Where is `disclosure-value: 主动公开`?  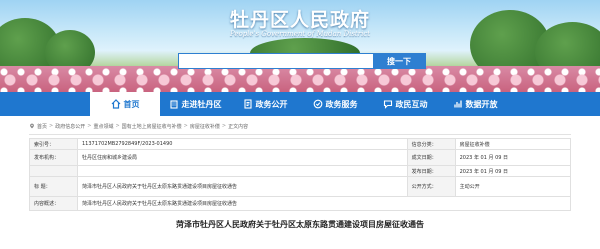
disclosure-value: 主动公开 is located at coordinates (513, 186).